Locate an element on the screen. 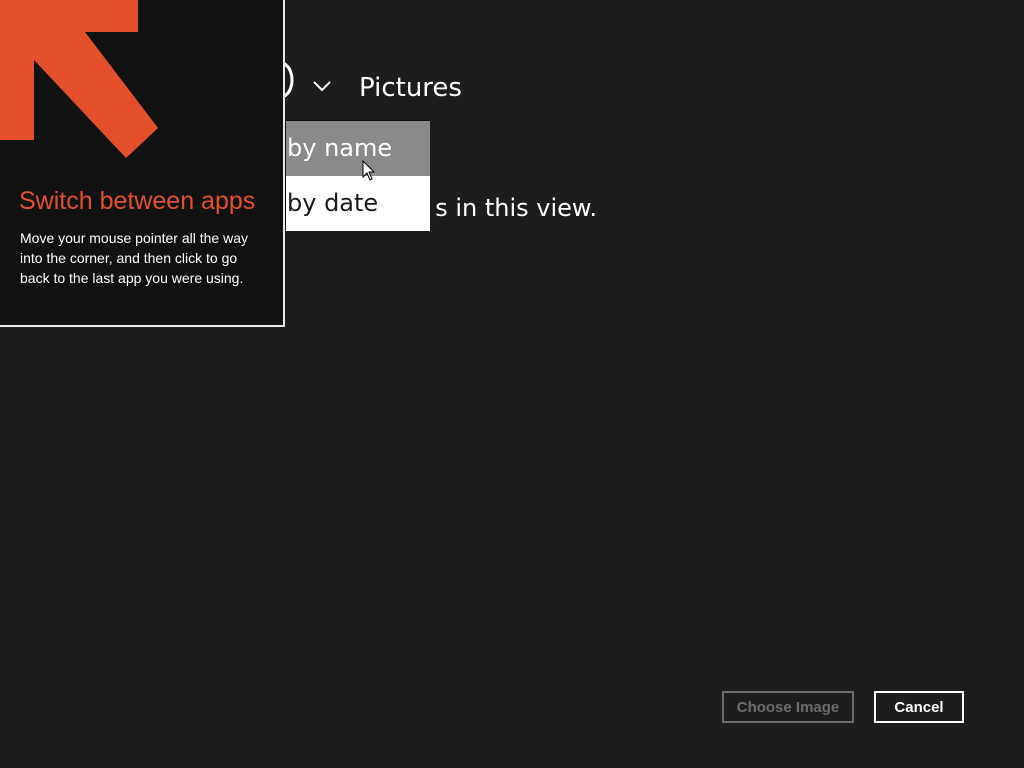 This screenshot has width=1024, height=768. choose-image-button: Choose Image is located at coordinates (788, 707).